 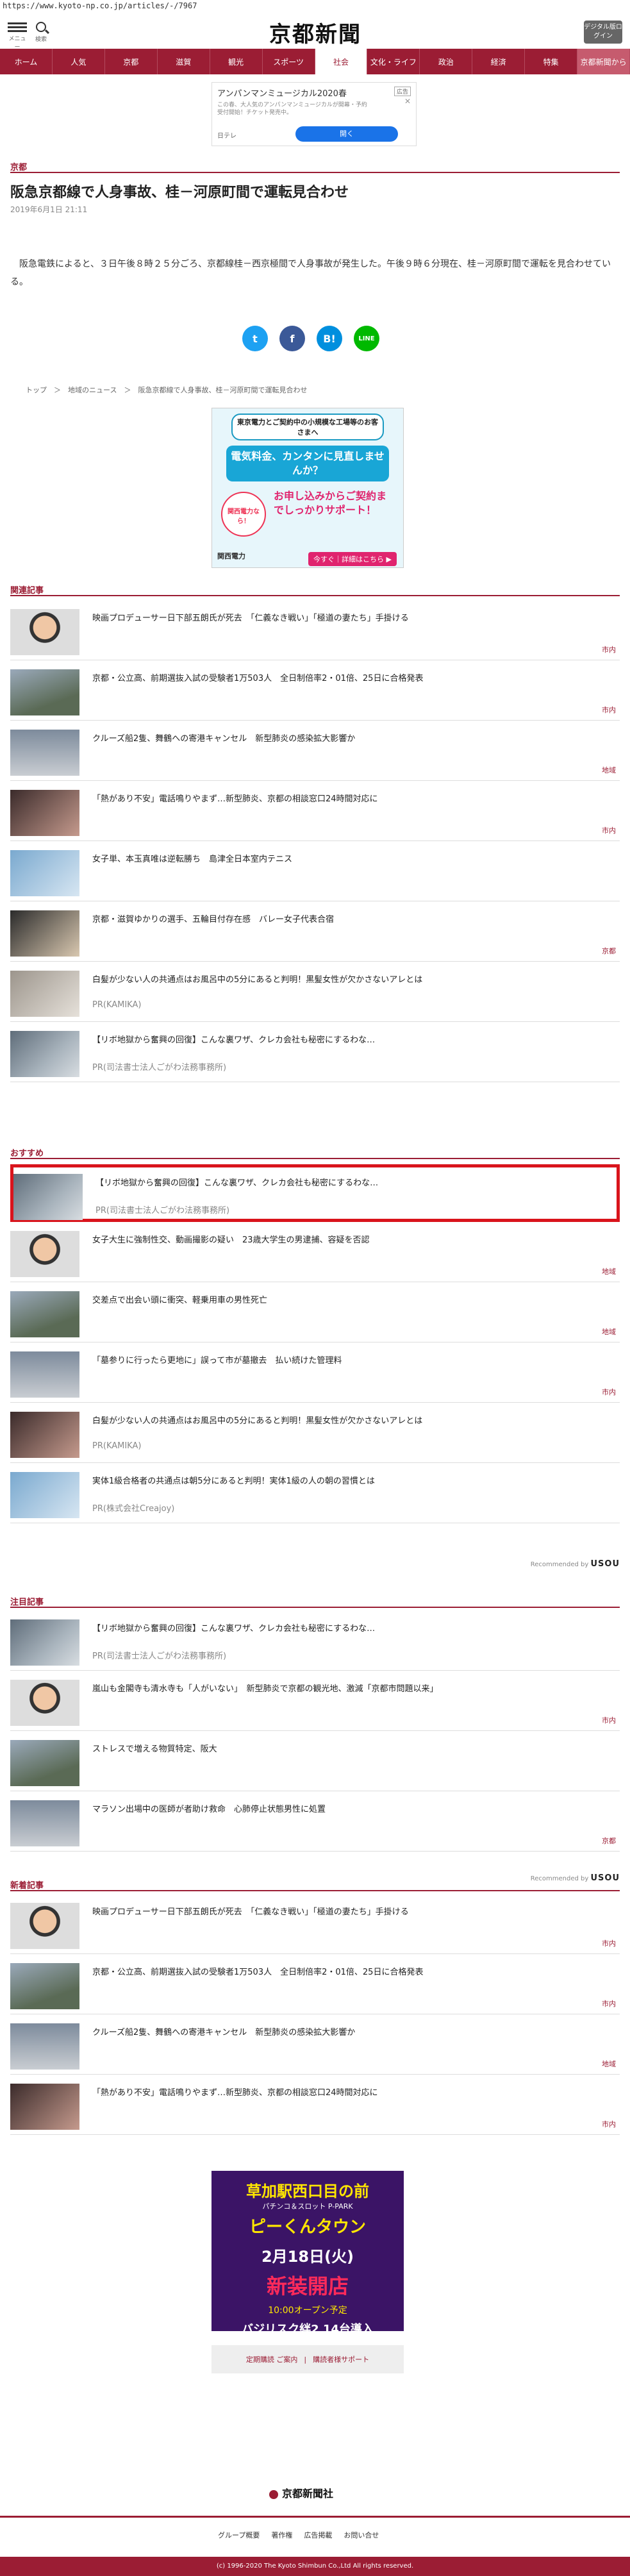 I want to click on footer-link-copyright: 著作権, so click(x=281, y=2535).